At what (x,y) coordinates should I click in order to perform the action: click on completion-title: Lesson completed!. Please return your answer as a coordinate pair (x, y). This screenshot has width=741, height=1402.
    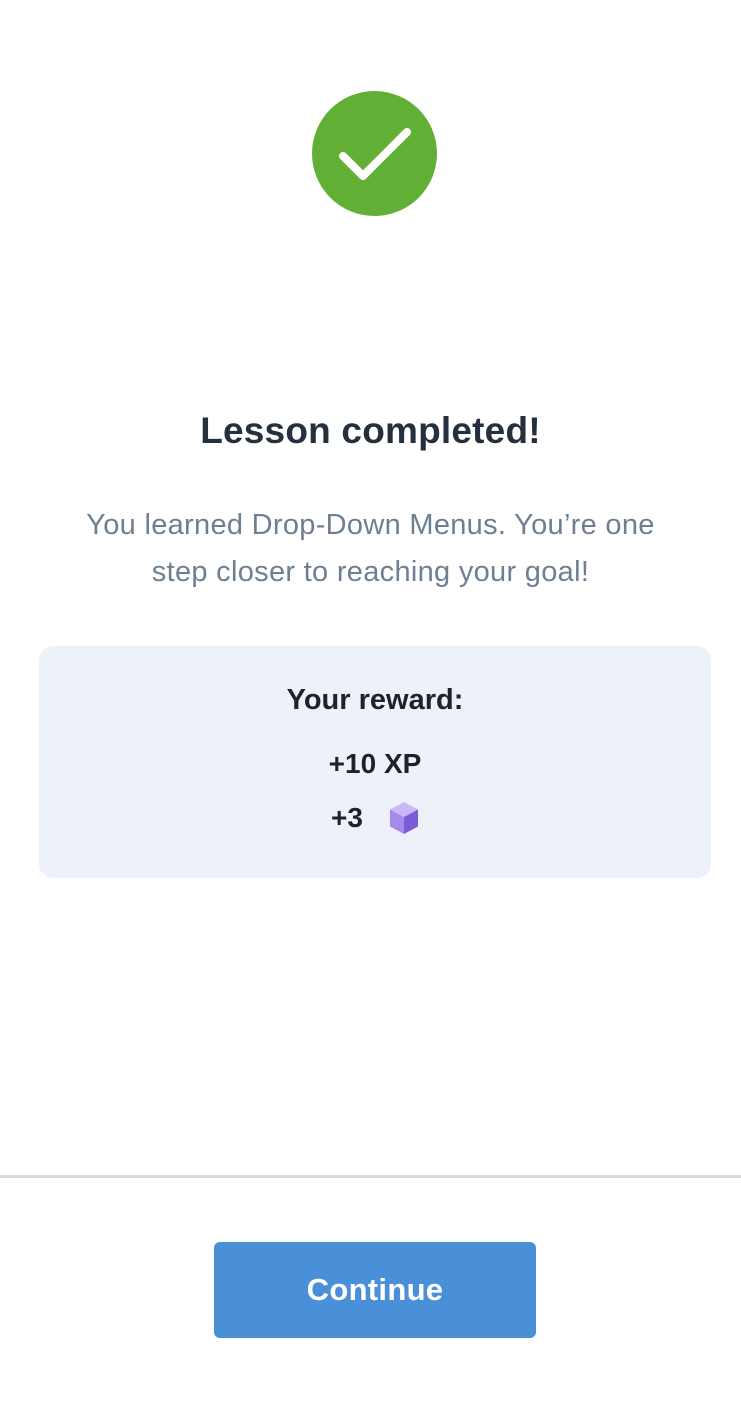
    Looking at the image, I should click on (370, 430).